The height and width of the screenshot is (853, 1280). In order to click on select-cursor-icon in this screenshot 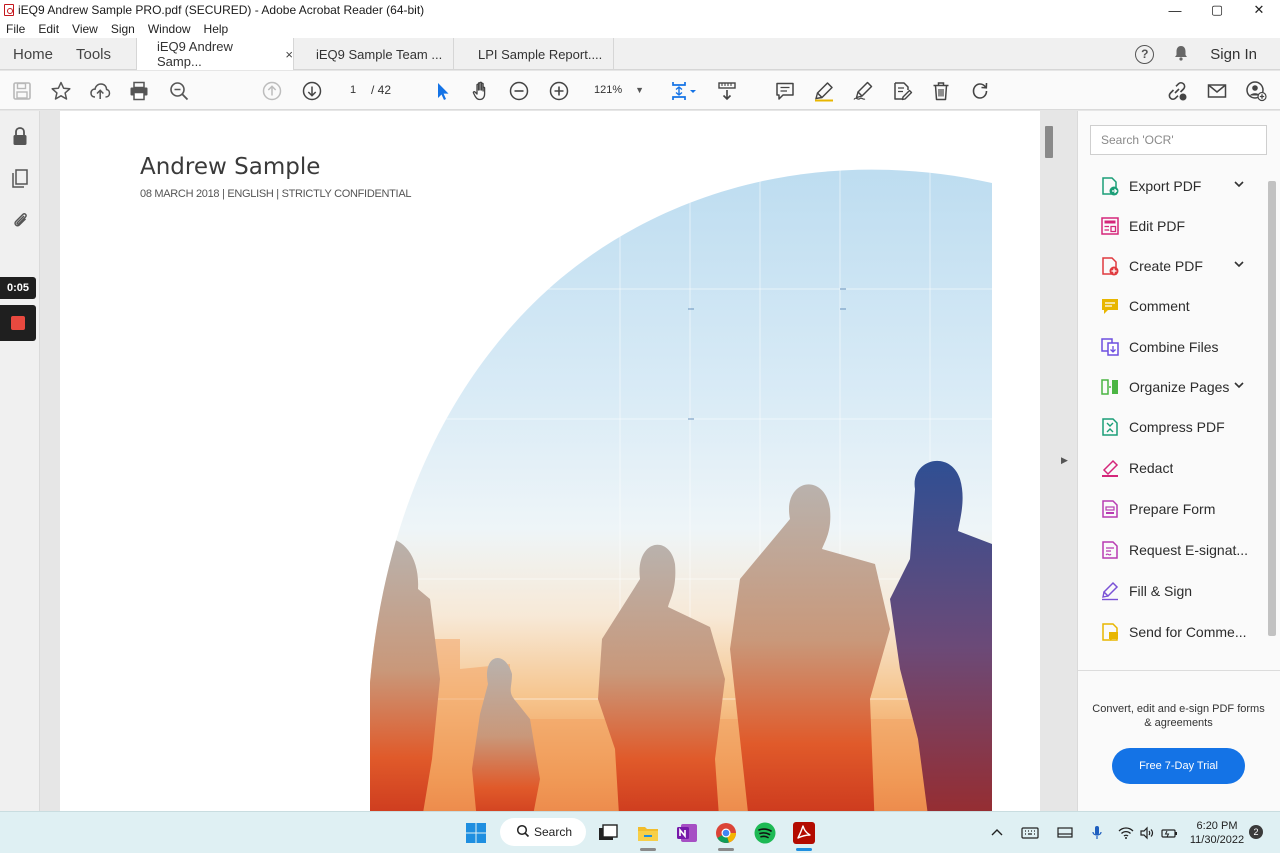, I will do `click(442, 91)`.